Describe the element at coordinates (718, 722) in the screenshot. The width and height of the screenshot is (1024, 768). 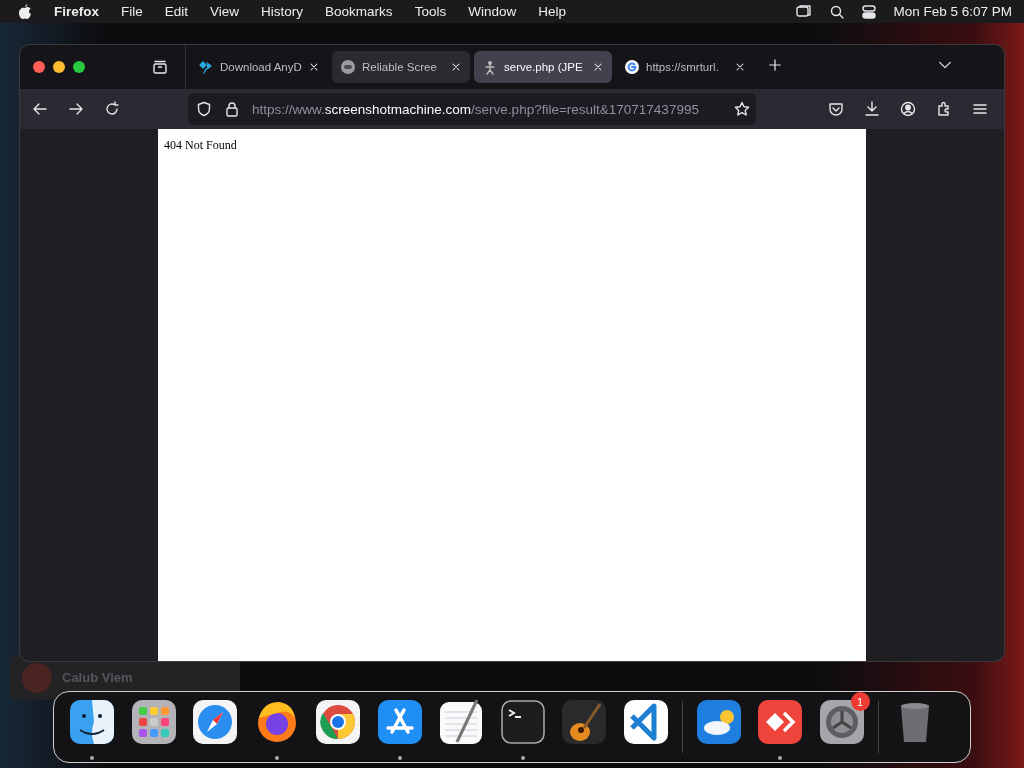
I see `cloud-sun-icon` at that location.